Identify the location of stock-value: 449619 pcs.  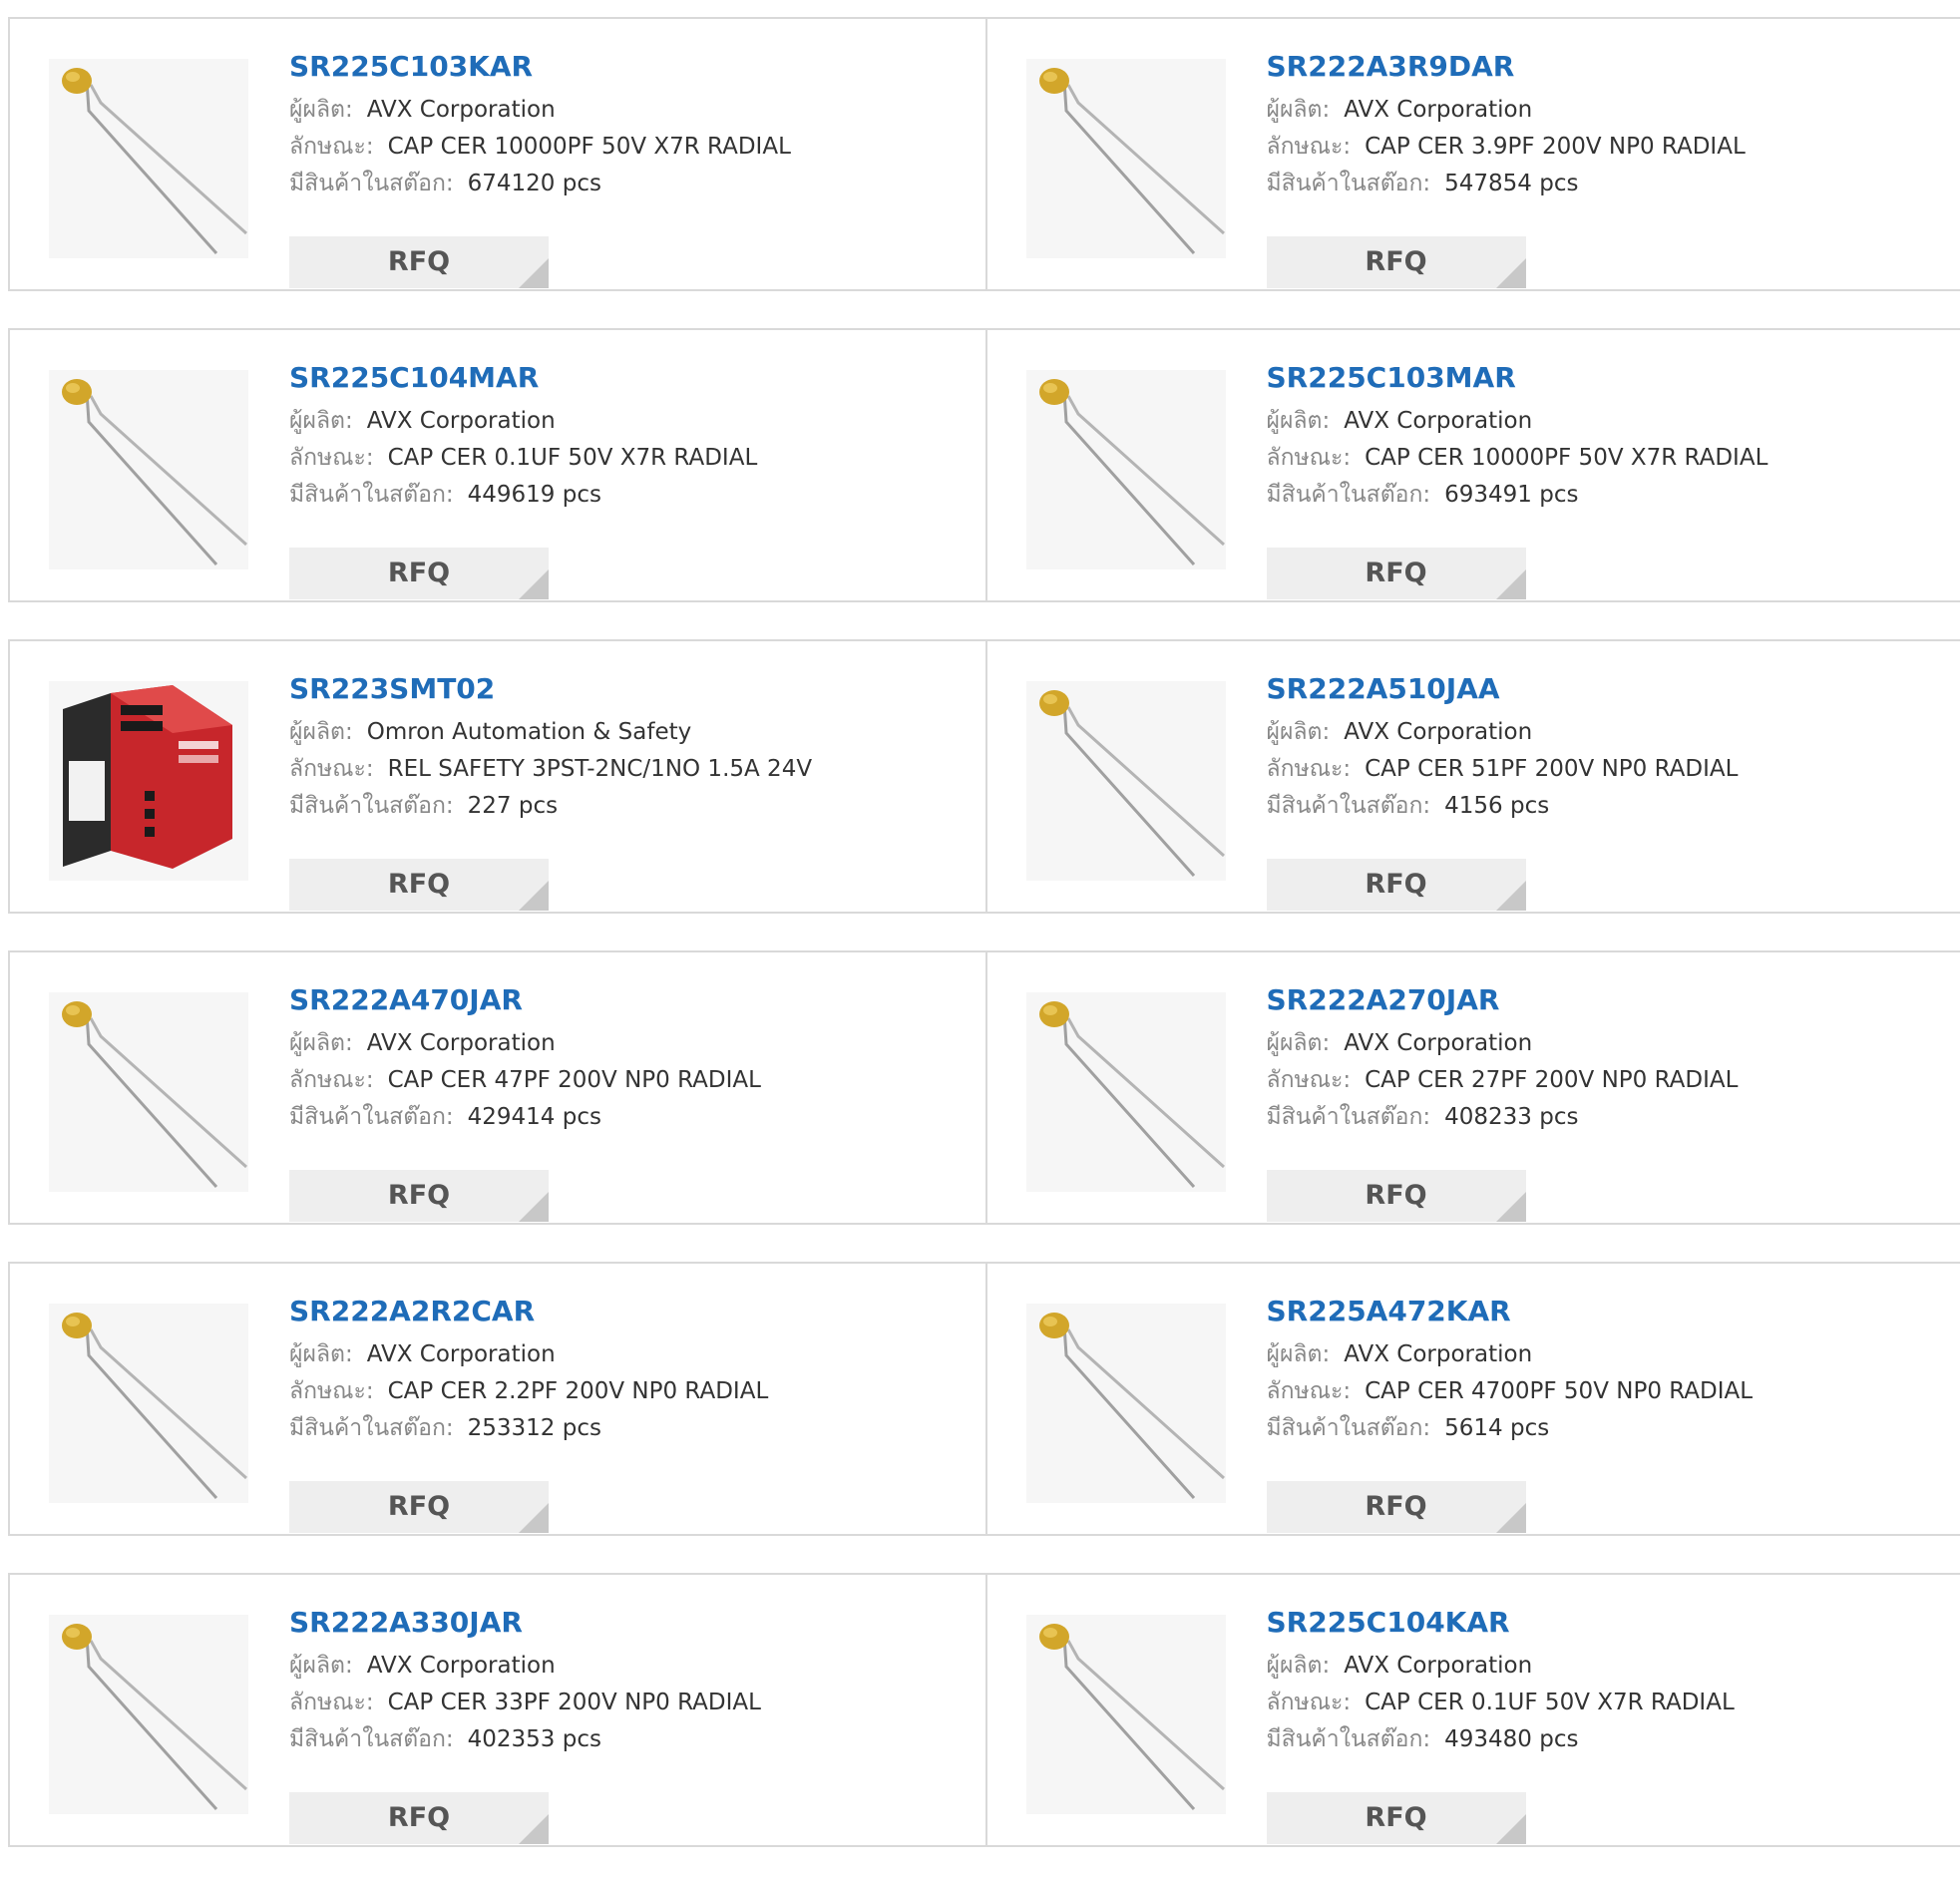
(535, 495).